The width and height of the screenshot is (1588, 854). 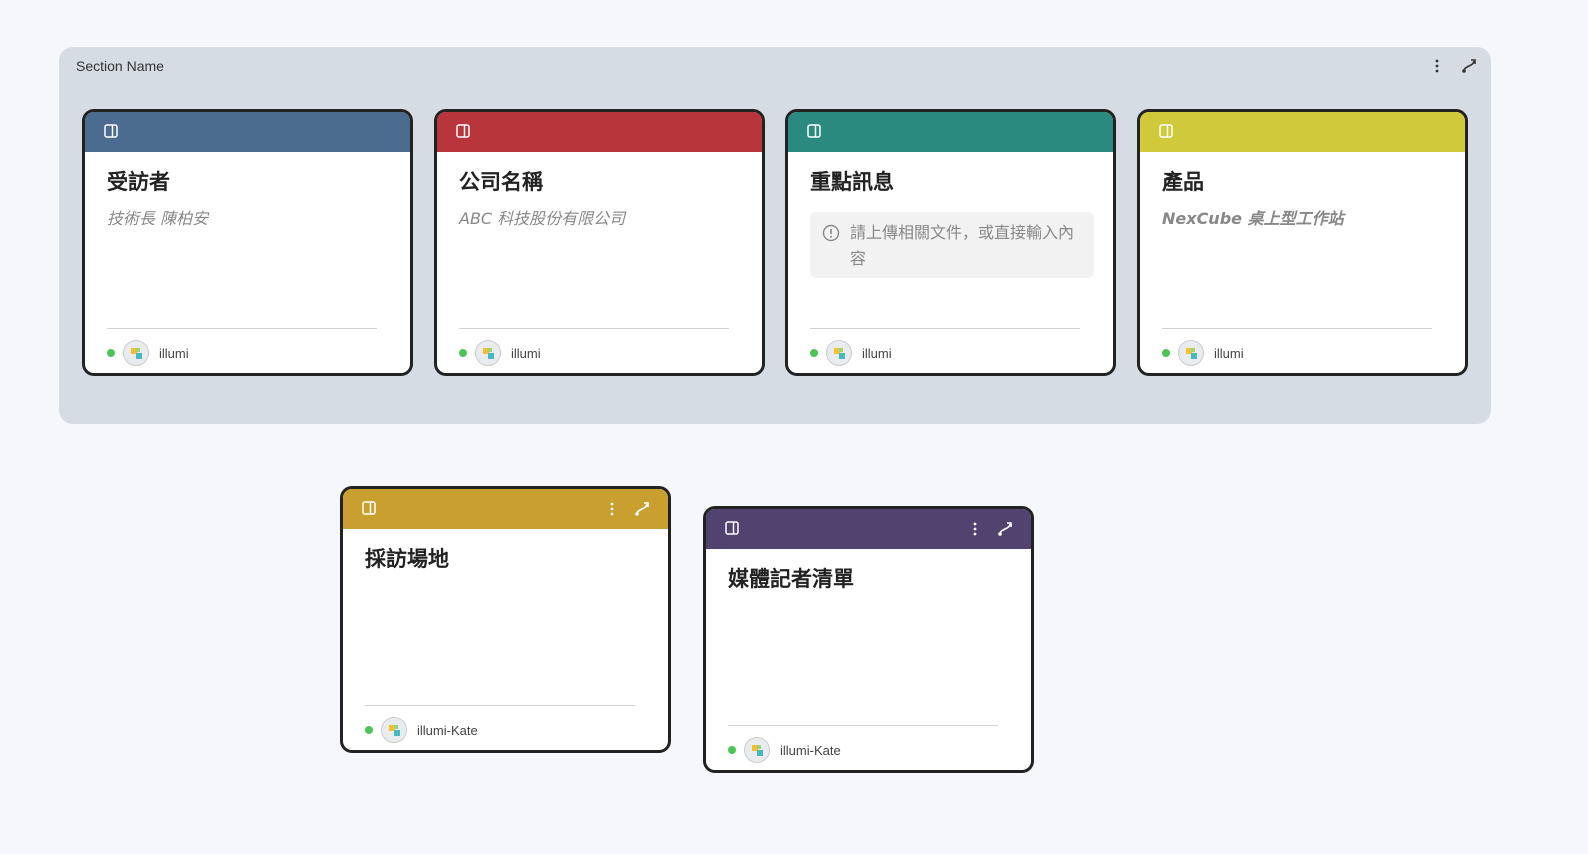 I want to click on card-media-list: 媒體記者清單 illumi-Kate, so click(x=868, y=639).